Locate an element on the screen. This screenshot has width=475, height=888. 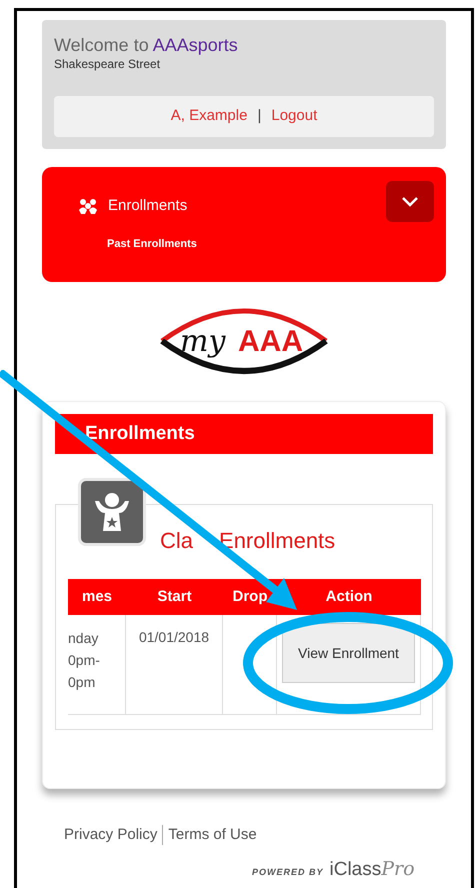
user-link: A, Example is located at coordinates (209, 116).